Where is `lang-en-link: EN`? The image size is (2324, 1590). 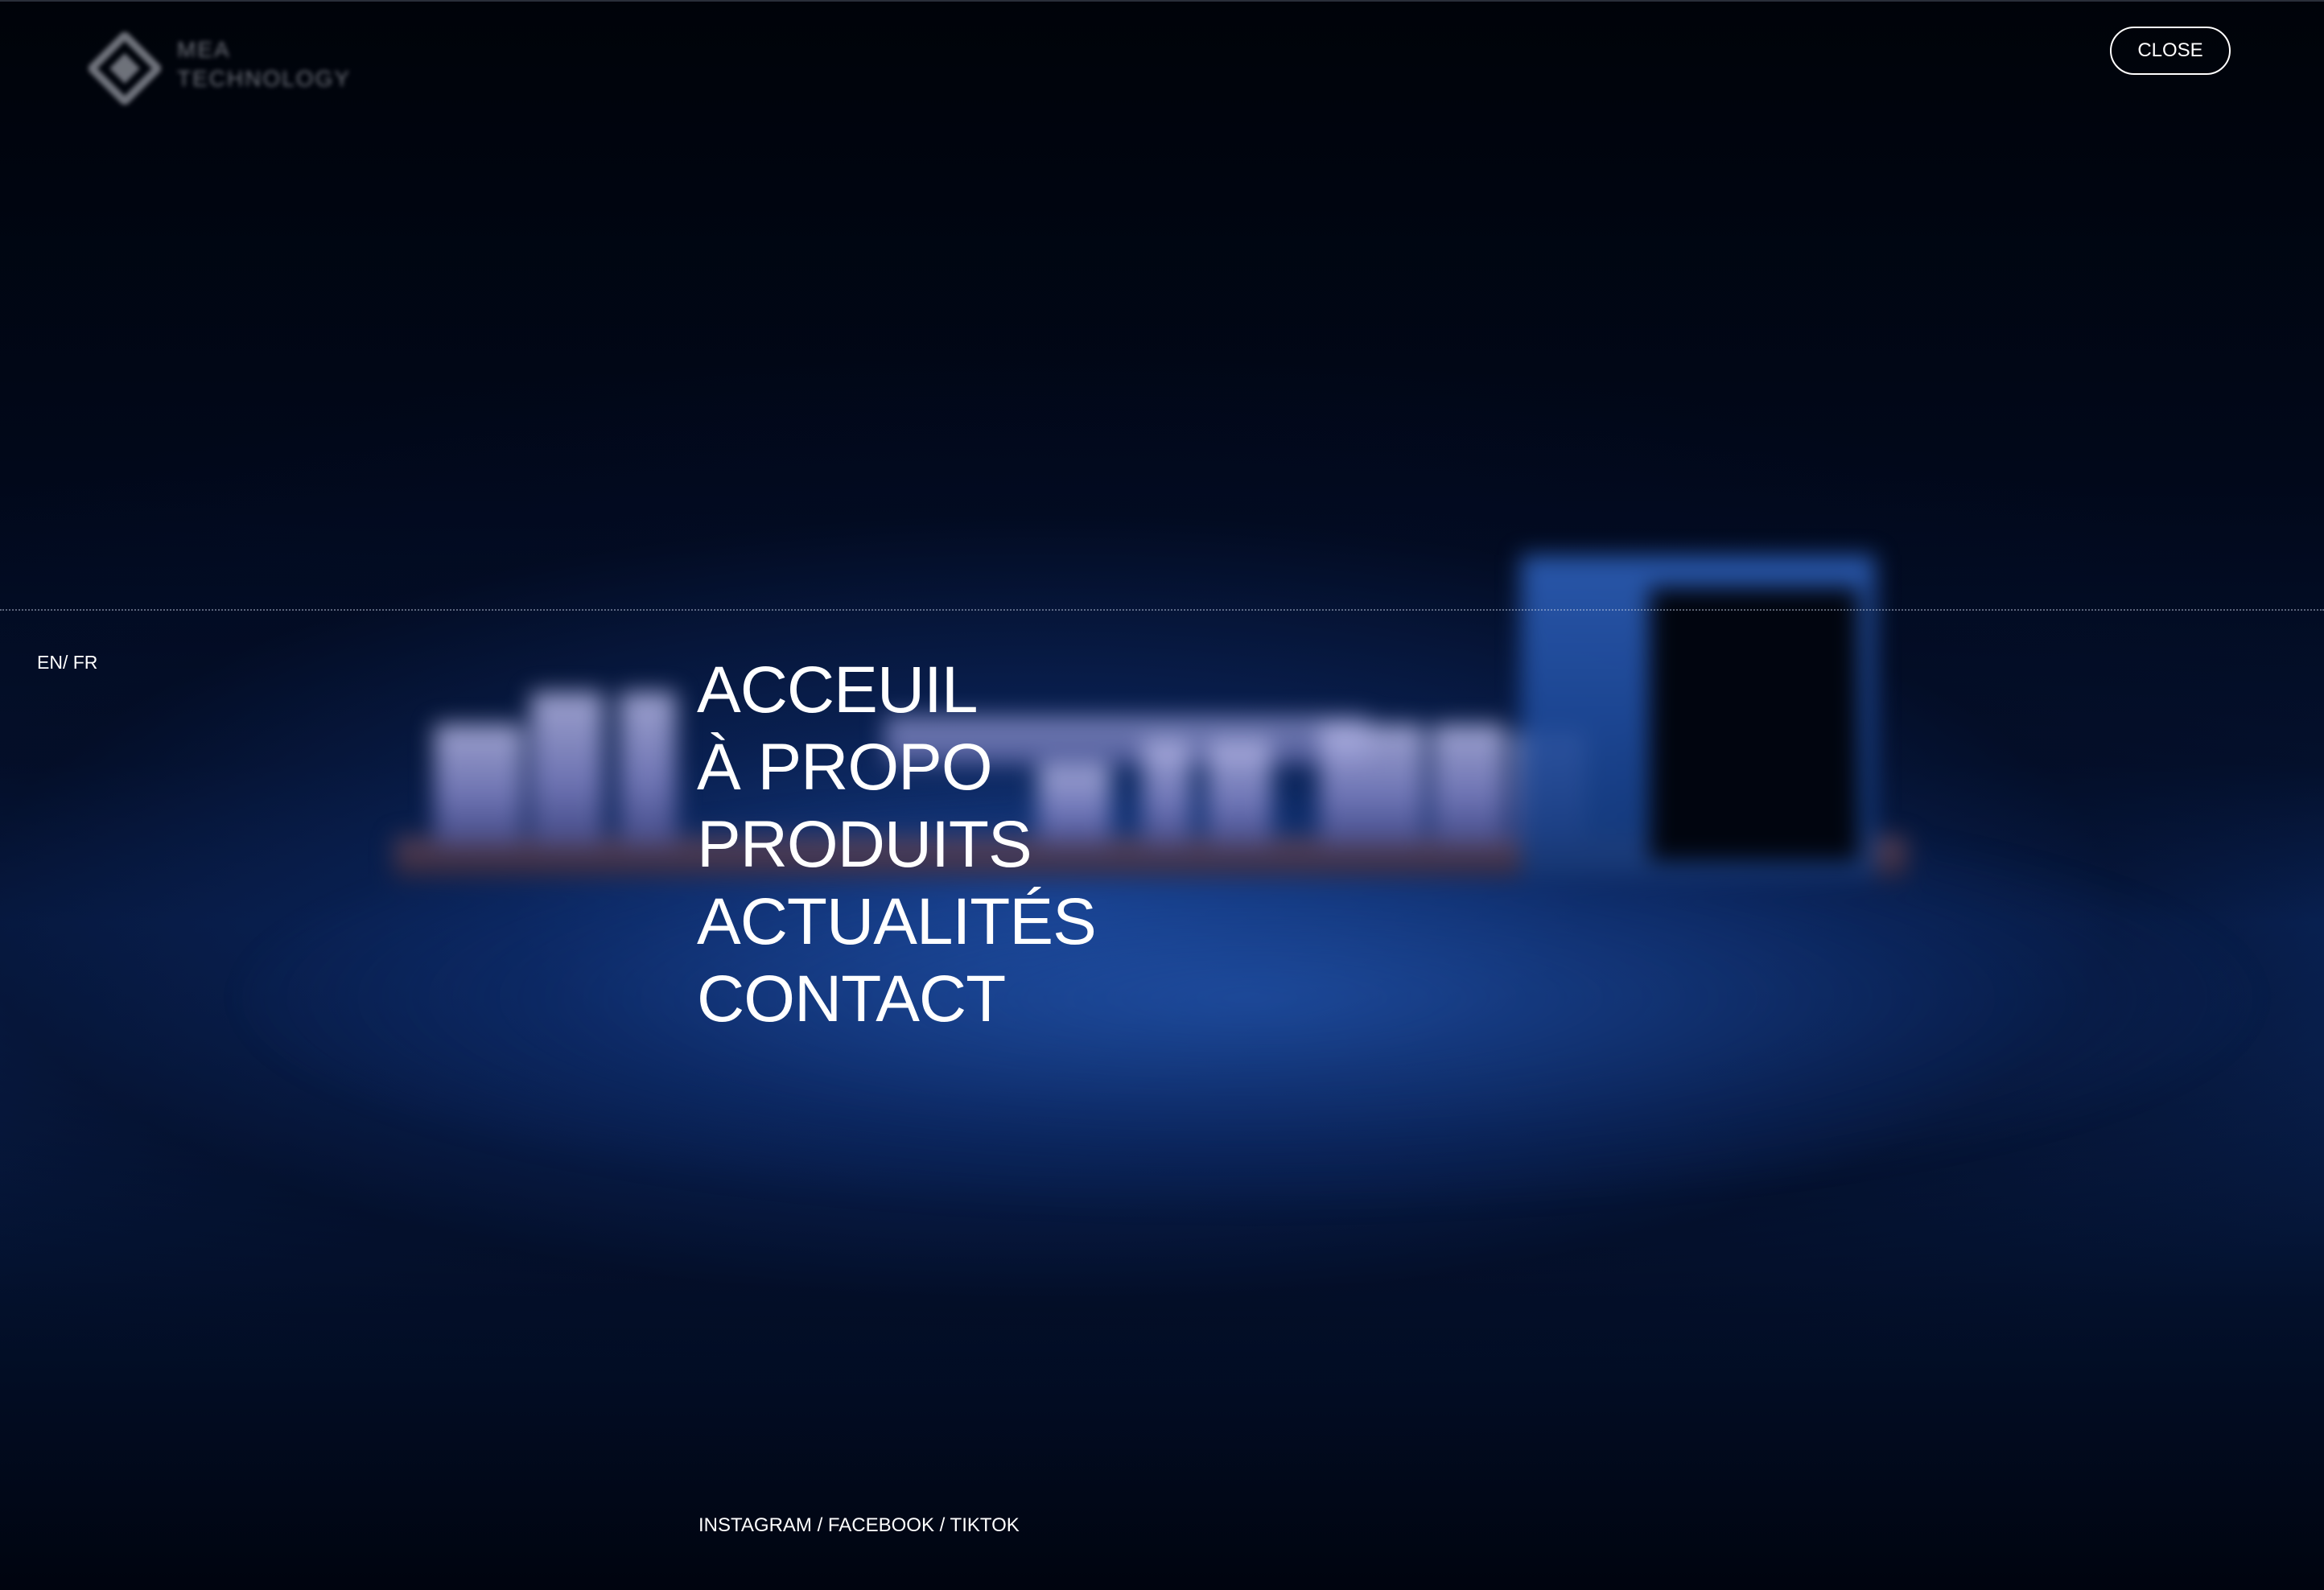
lang-en-link: EN is located at coordinates (50, 662).